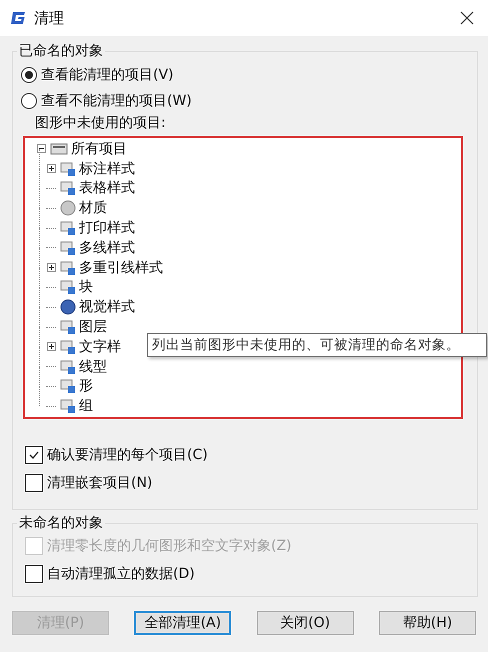  Describe the element at coordinates (107, 188) in the screenshot. I see `tree-item: 表格样式` at that location.